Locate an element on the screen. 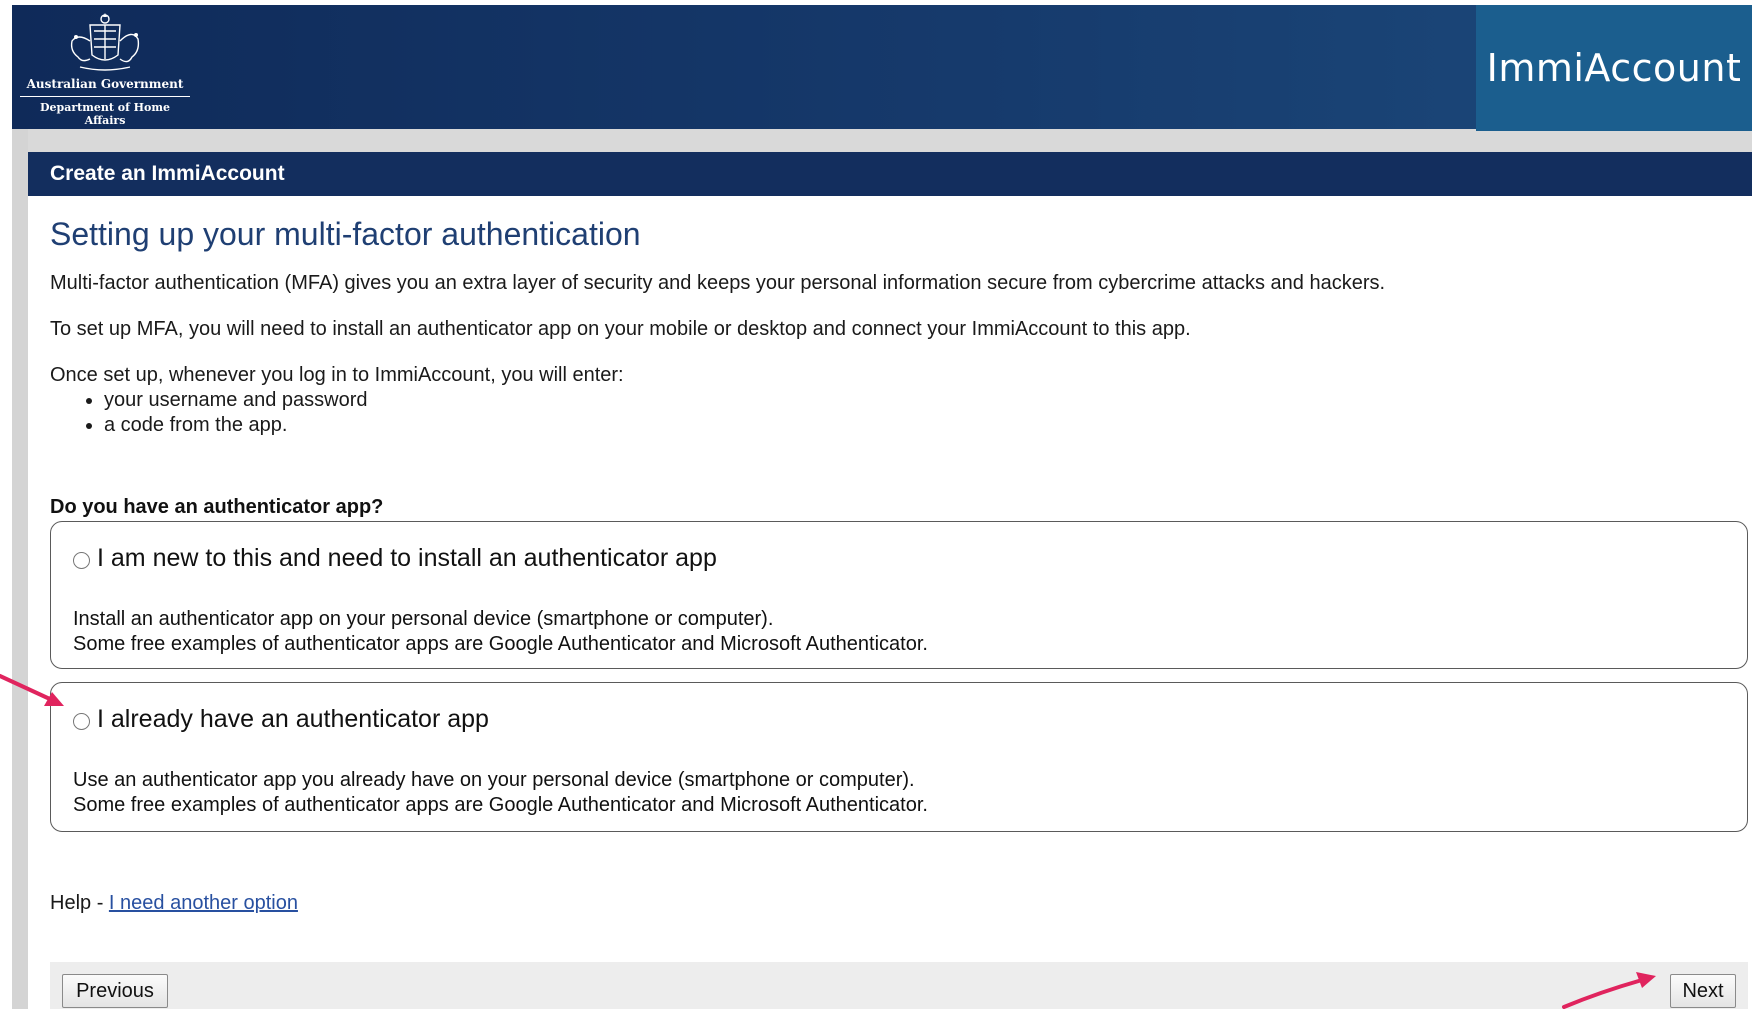 Image resolution: width=1752 pixels, height=1009 pixels. page-frame-top is located at coordinates (882, 140).